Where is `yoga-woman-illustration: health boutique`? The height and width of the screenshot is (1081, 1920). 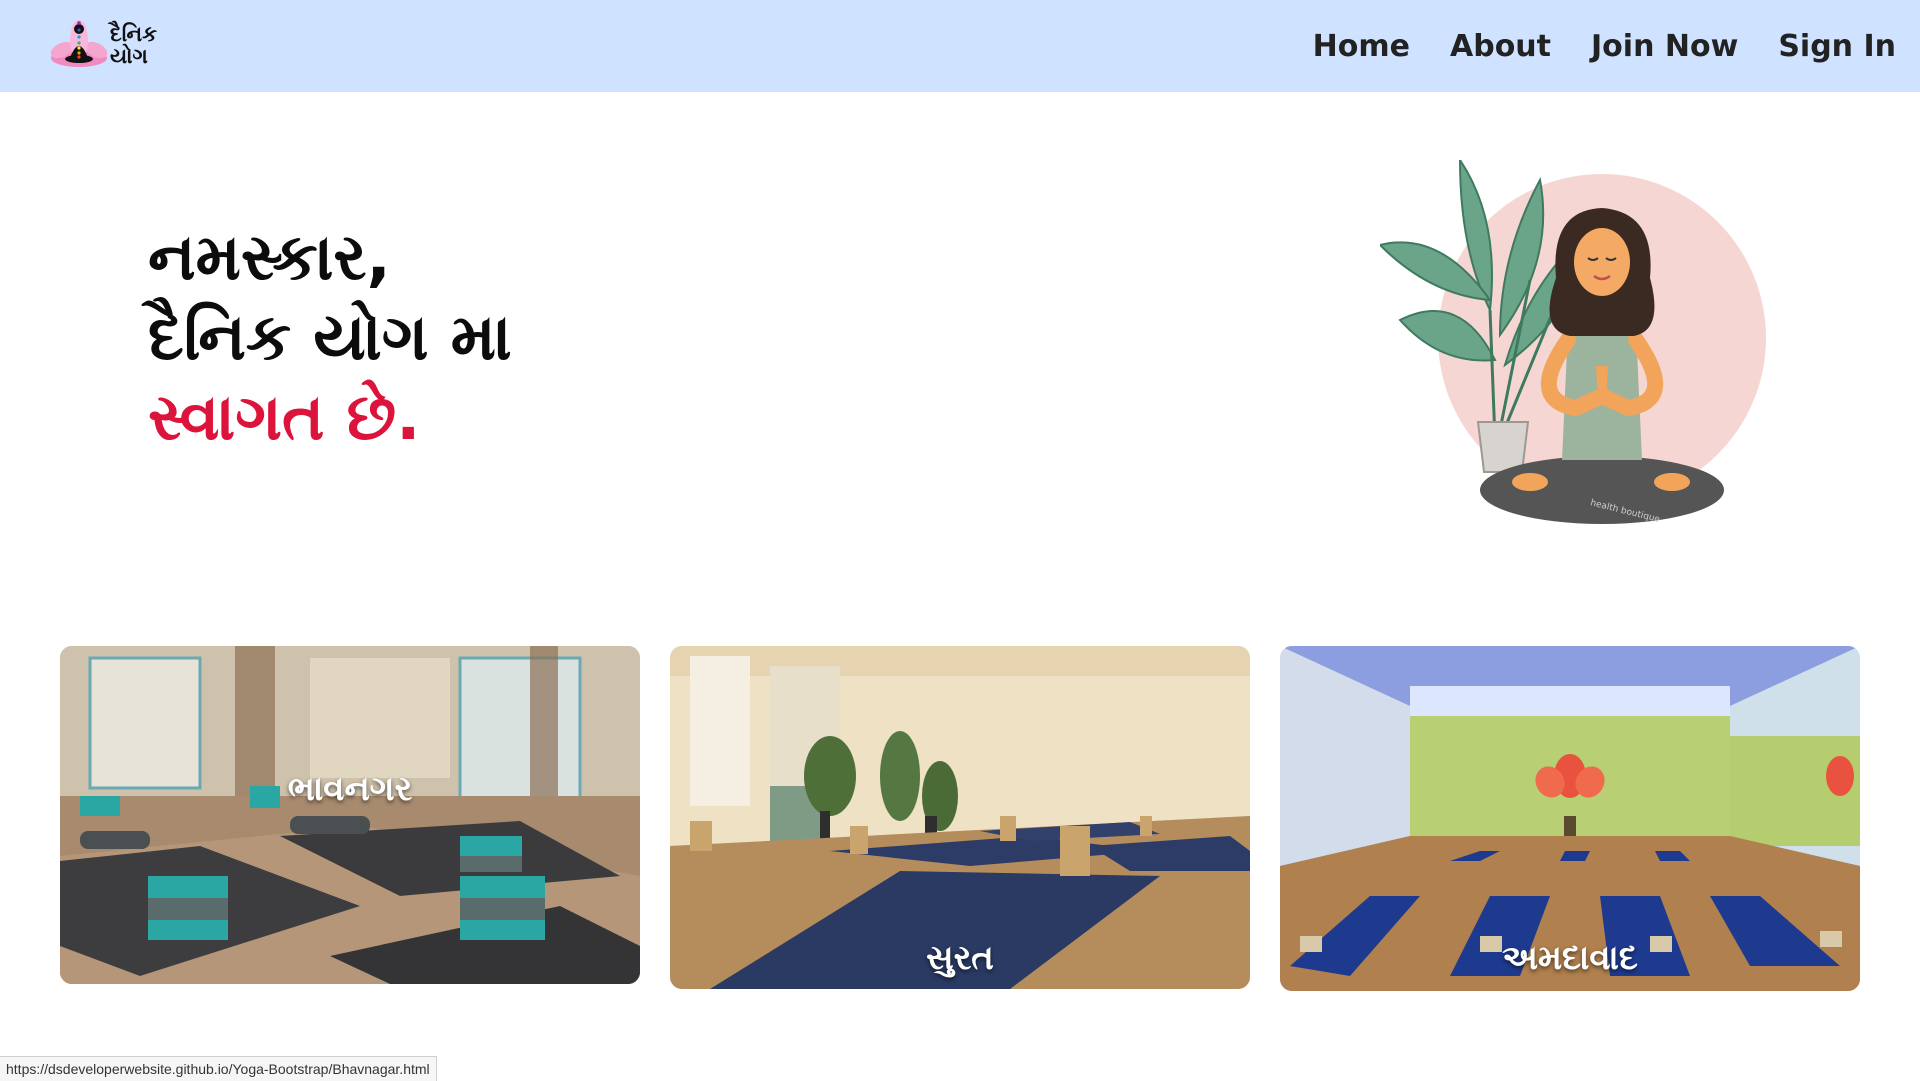 yoga-woman-illustration: health boutique is located at coordinates (1579, 343).